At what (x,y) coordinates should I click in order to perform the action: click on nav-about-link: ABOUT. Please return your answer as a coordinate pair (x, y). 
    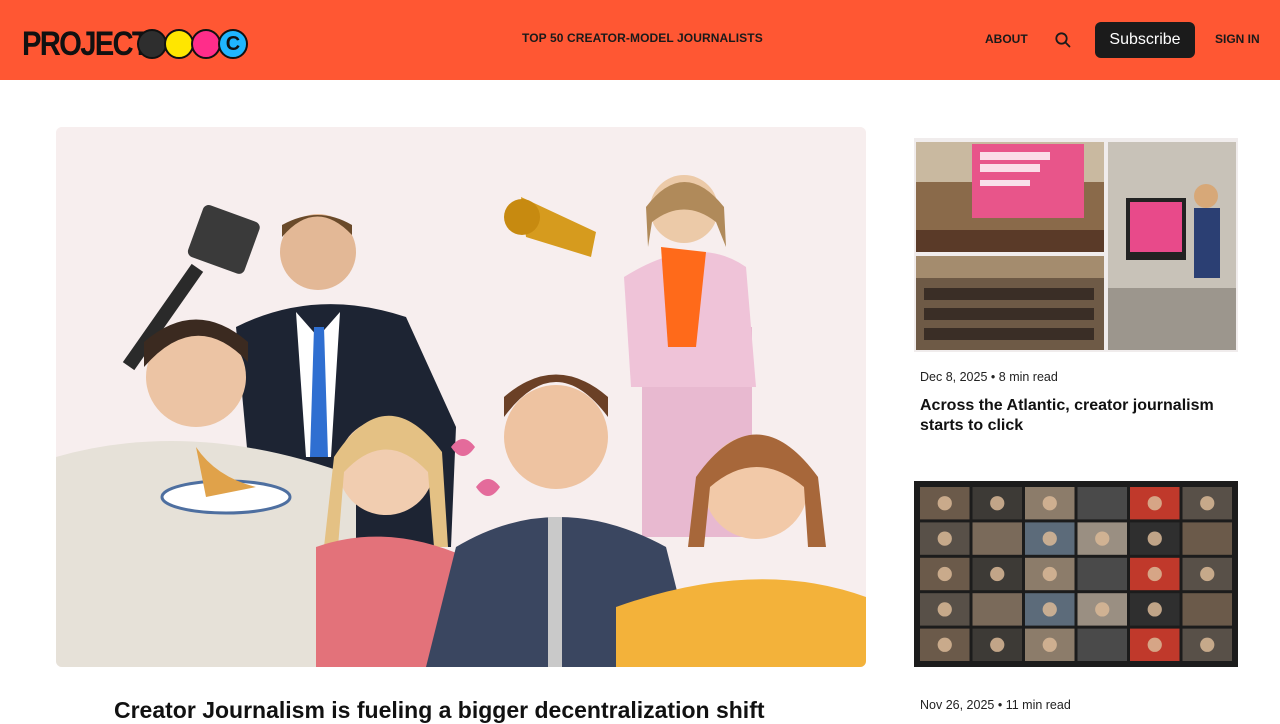
    Looking at the image, I should click on (1006, 39).